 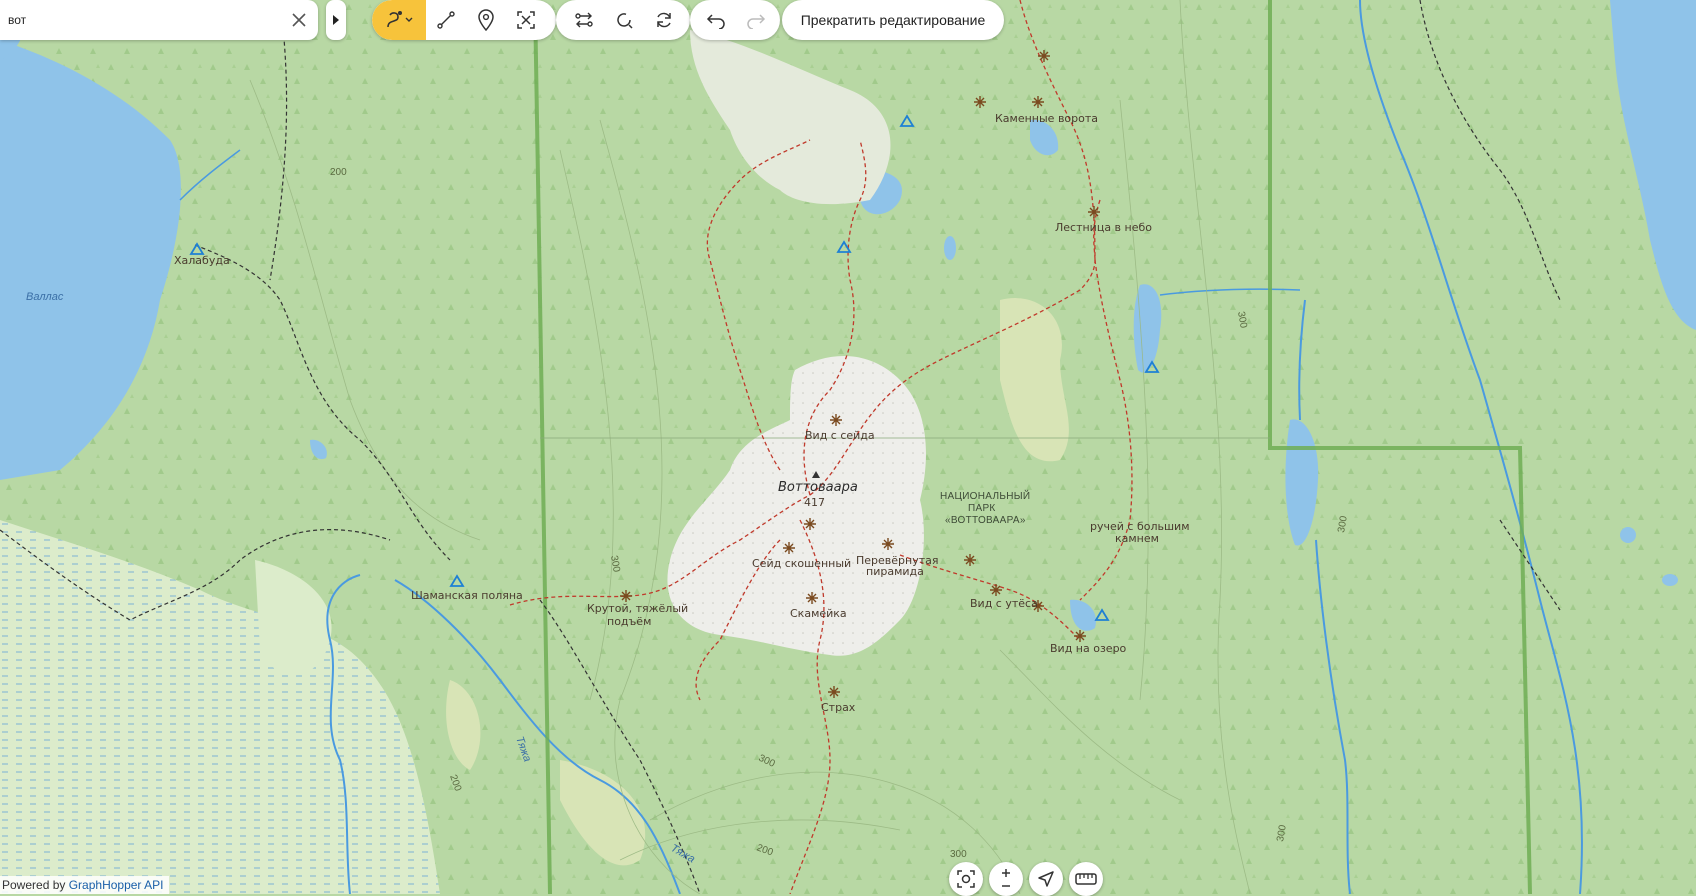 What do you see at coordinates (116, 885) in the screenshot?
I see `graphhopper-link: GraphHopper API` at bounding box center [116, 885].